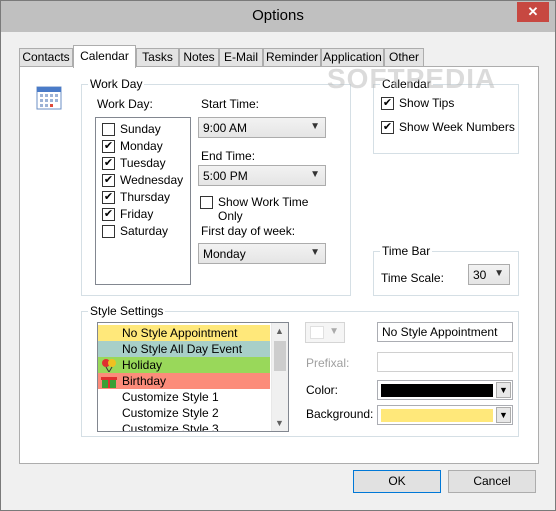 The height and width of the screenshot is (511, 556). I want to click on work-day-label: Work Day:, so click(125, 104).